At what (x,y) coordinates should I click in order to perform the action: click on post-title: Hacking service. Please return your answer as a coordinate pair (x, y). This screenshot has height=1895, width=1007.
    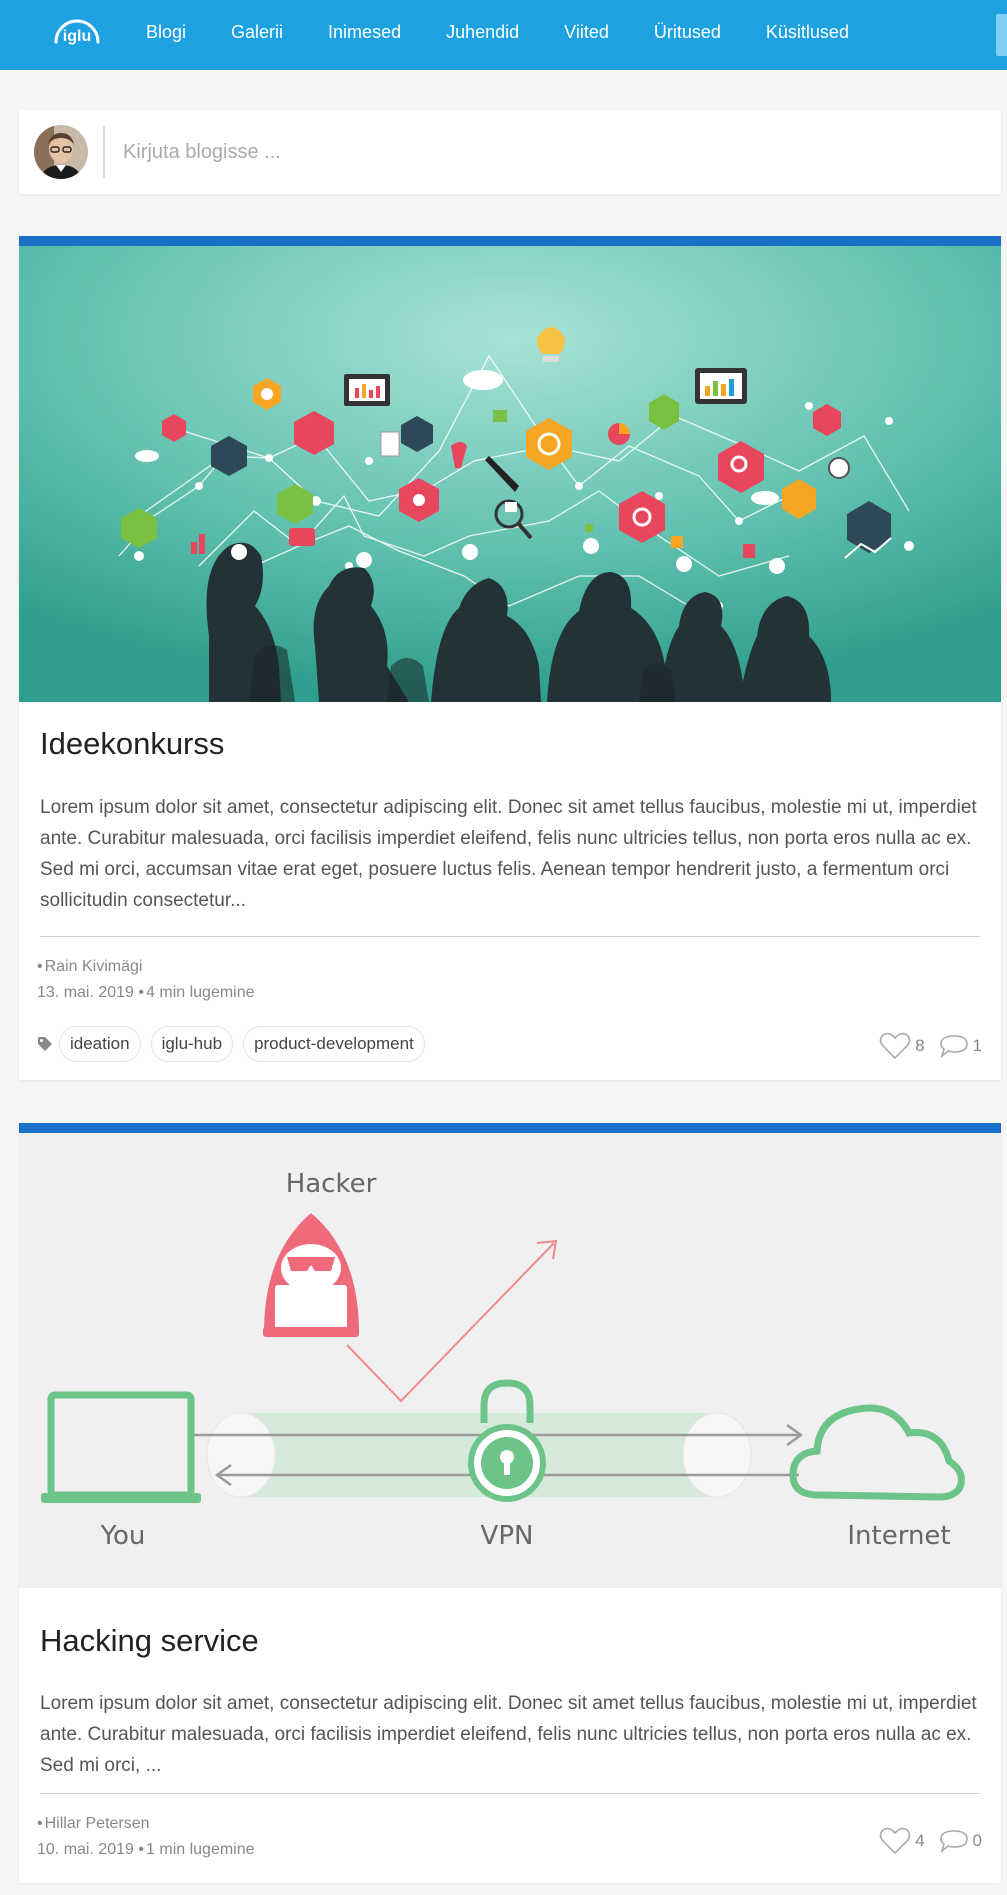
    Looking at the image, I should click on (149, 1641).